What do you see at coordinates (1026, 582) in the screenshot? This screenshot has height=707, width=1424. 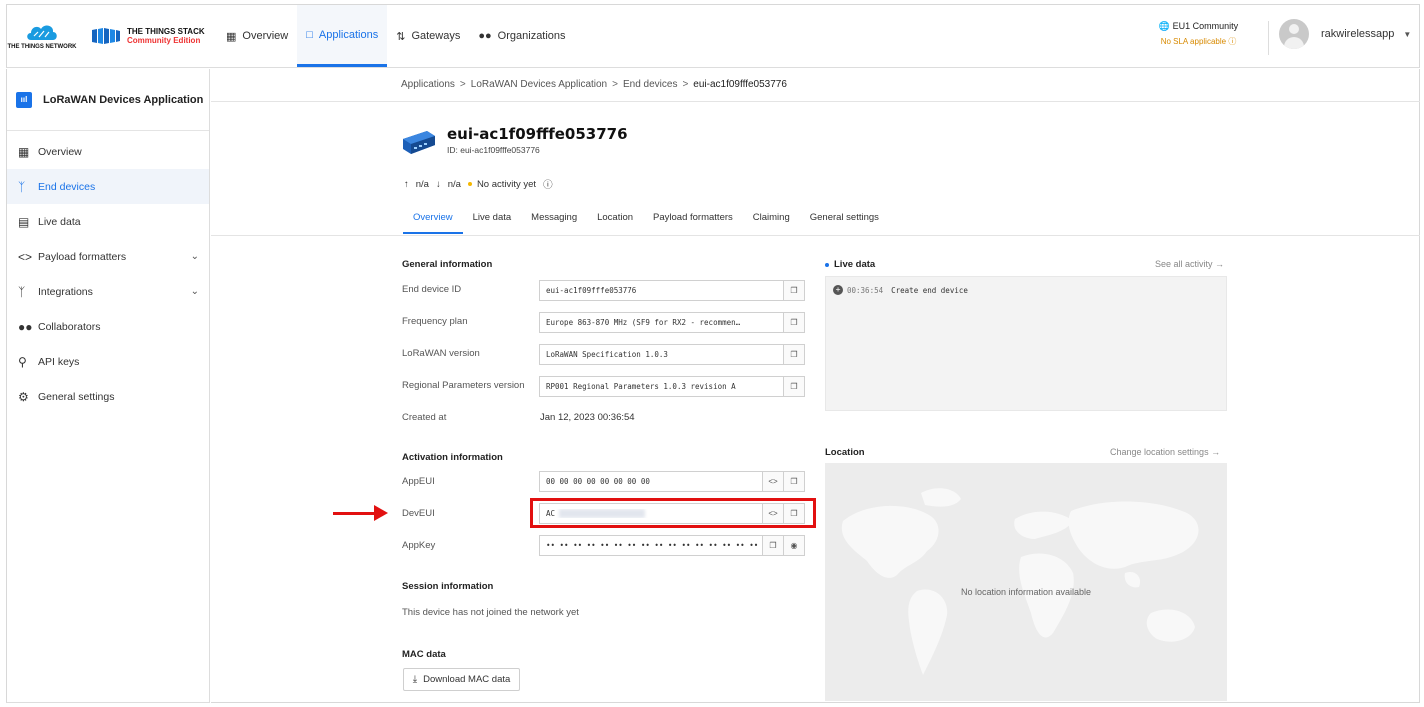 I see `location-map: No location information available` at bounding box center [1026, 582].